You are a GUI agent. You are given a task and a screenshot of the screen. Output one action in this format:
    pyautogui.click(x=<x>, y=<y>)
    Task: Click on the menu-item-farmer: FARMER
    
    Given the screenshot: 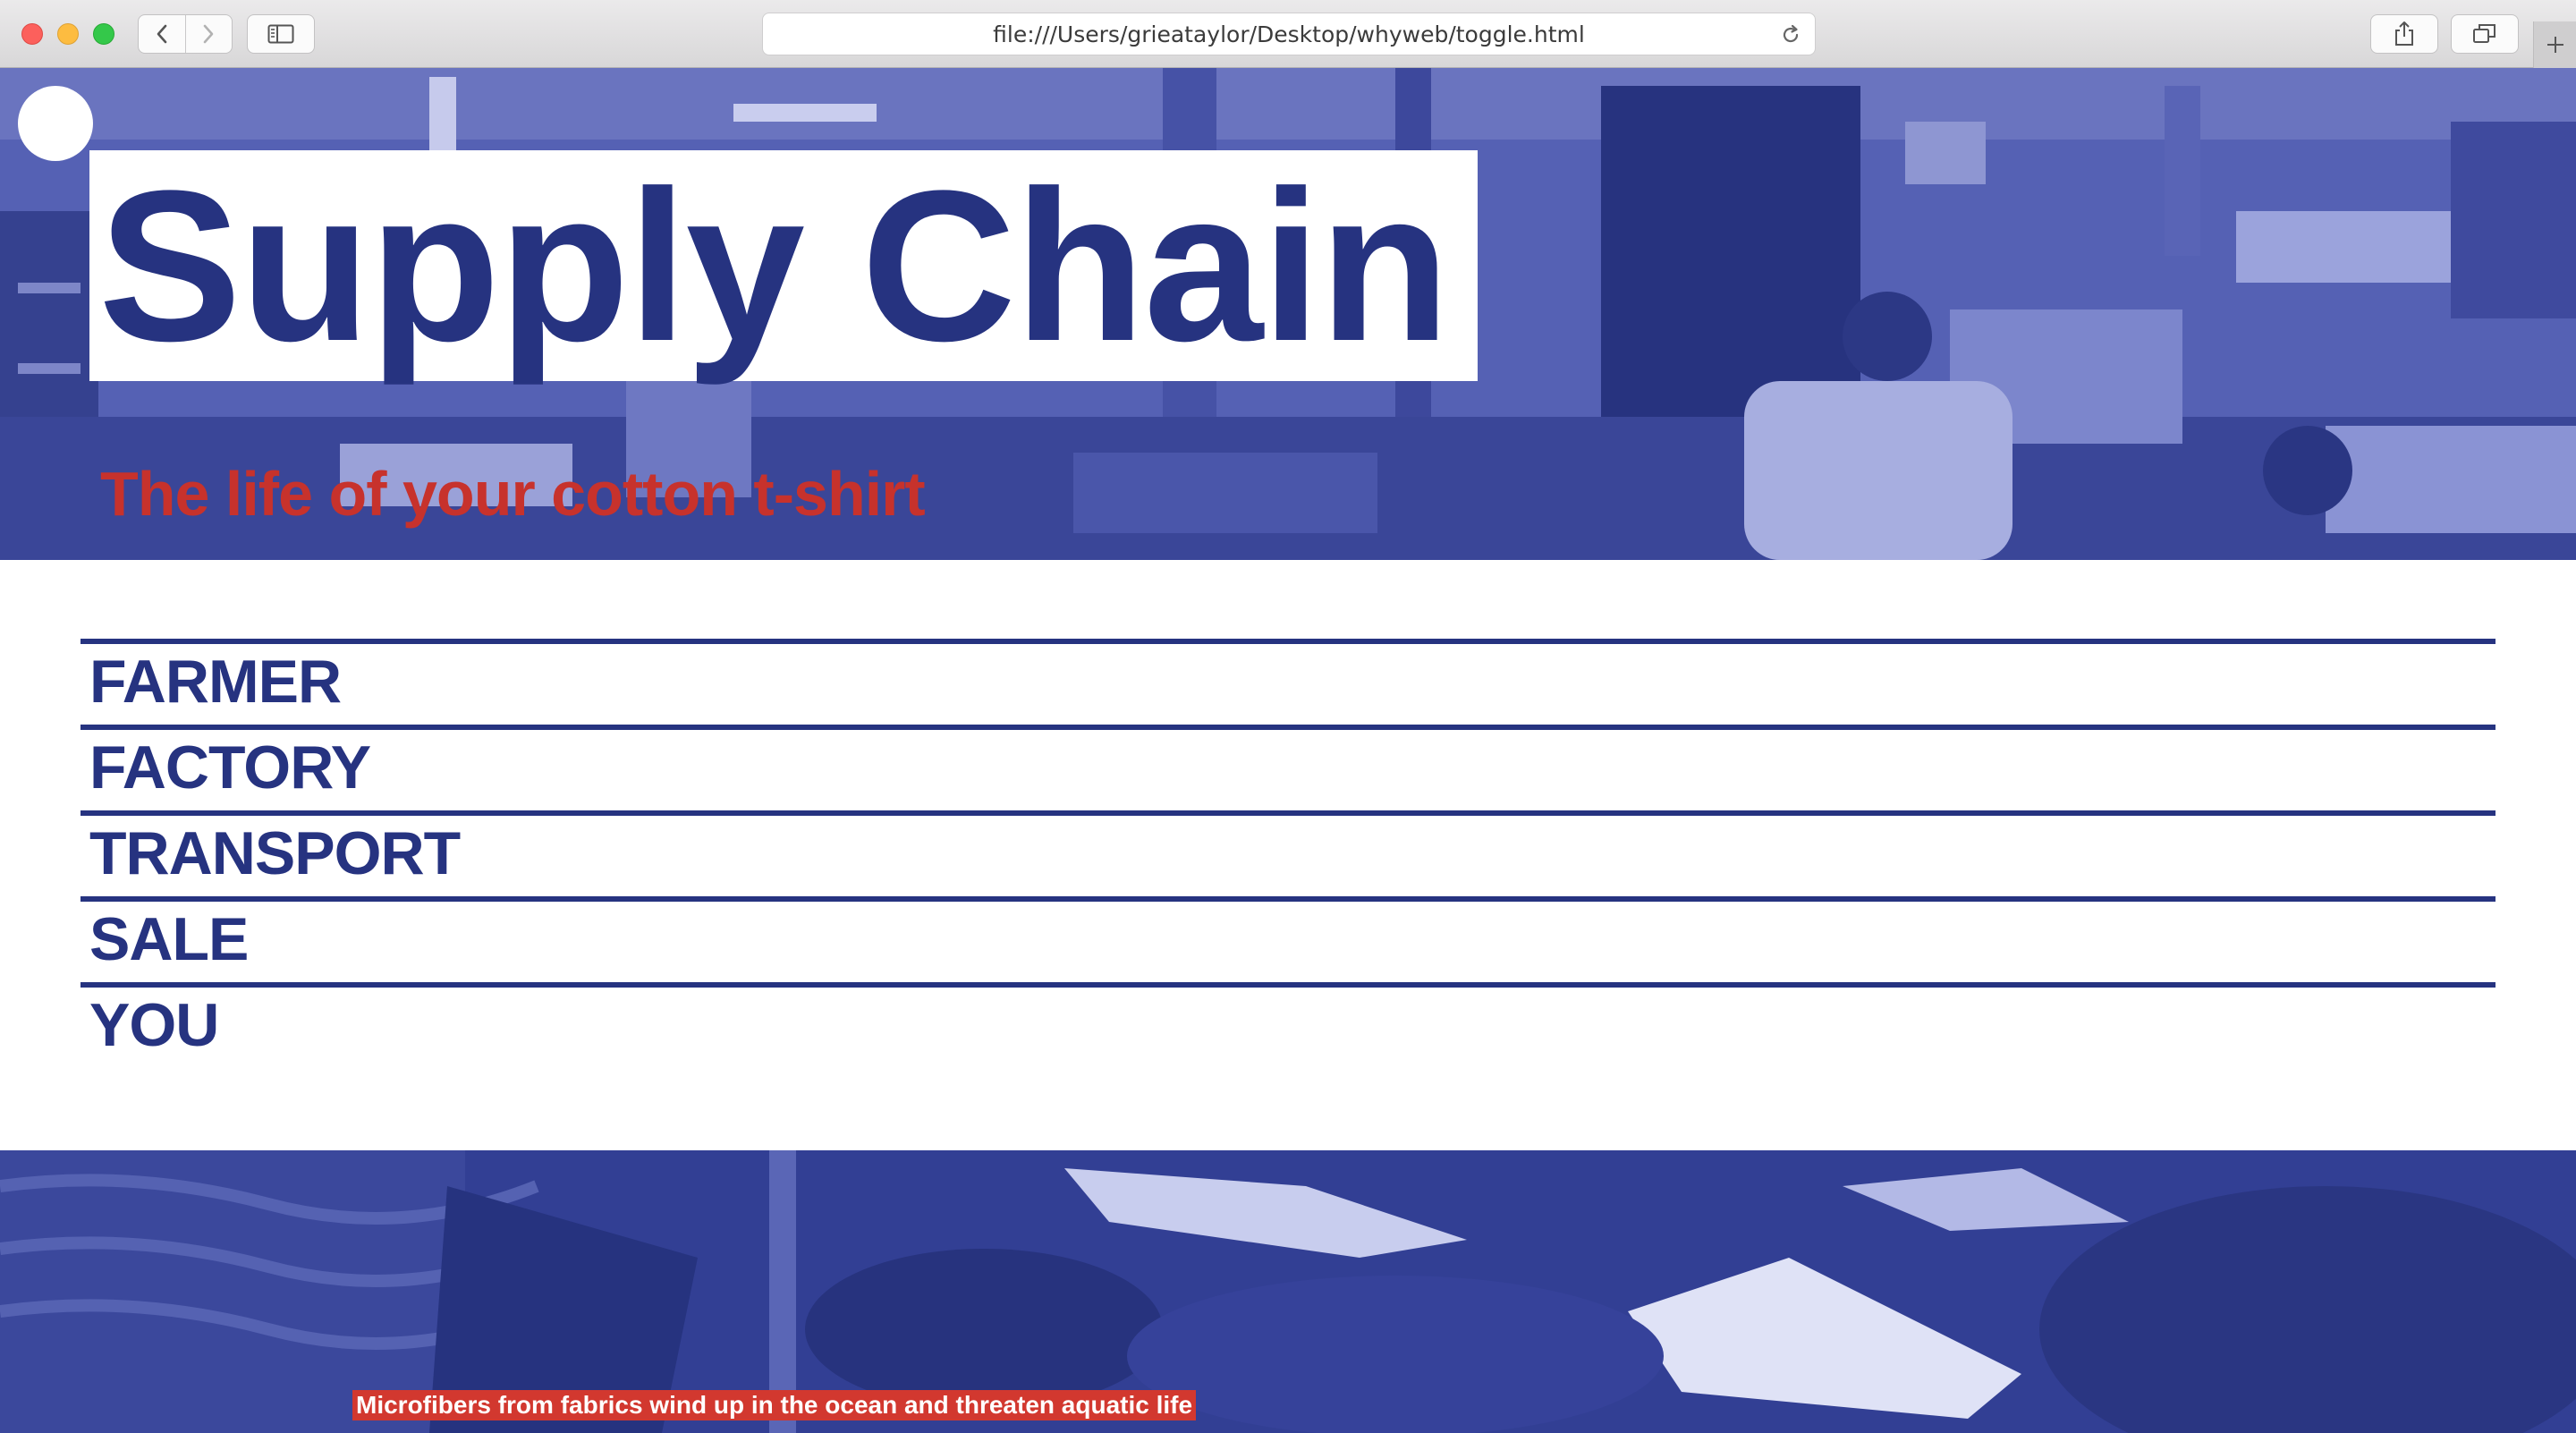 What is the action you would take?
    pyautogui.click(x=215, y=682)
    